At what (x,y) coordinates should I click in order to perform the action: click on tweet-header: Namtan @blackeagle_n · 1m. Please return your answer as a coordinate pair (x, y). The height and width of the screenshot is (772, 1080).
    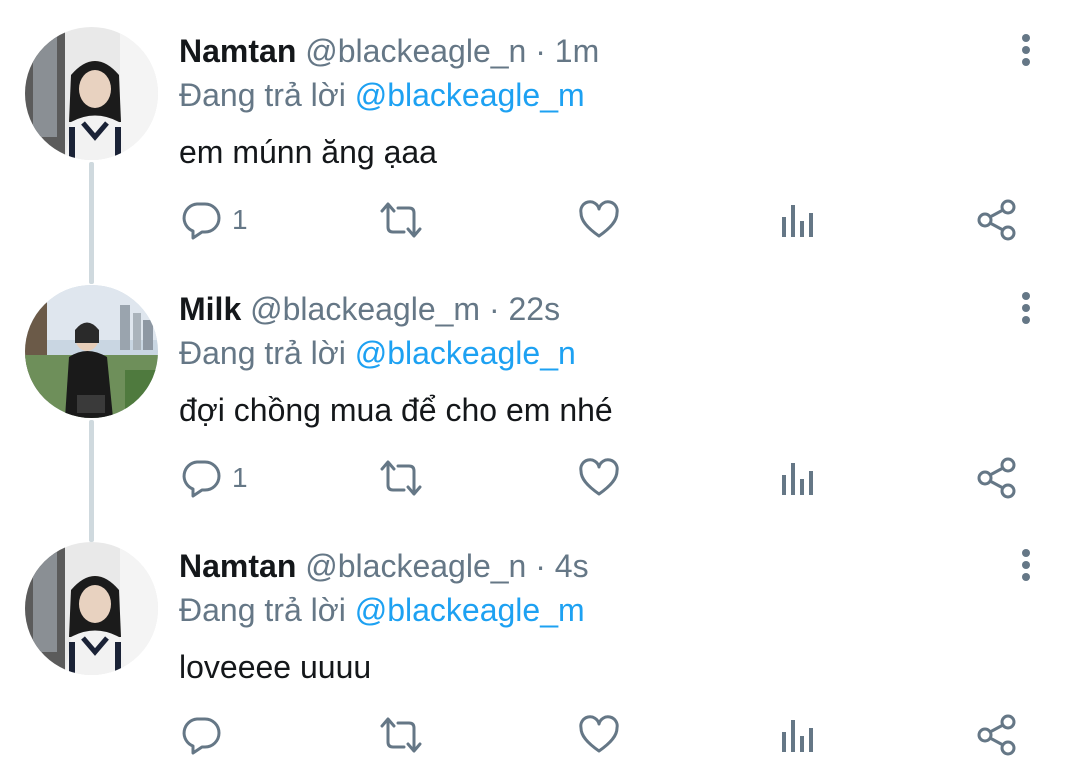
    Looking at the image, I should click on (389, 51).